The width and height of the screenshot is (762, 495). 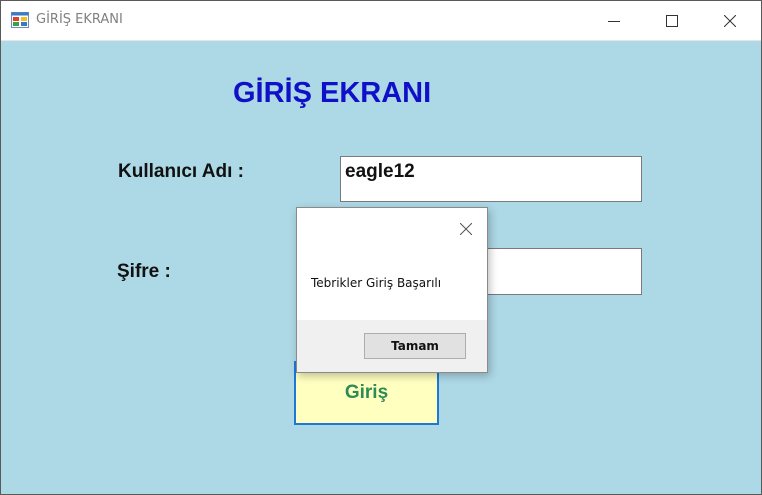 I want to click on close-button, so click(x=730, y=21).